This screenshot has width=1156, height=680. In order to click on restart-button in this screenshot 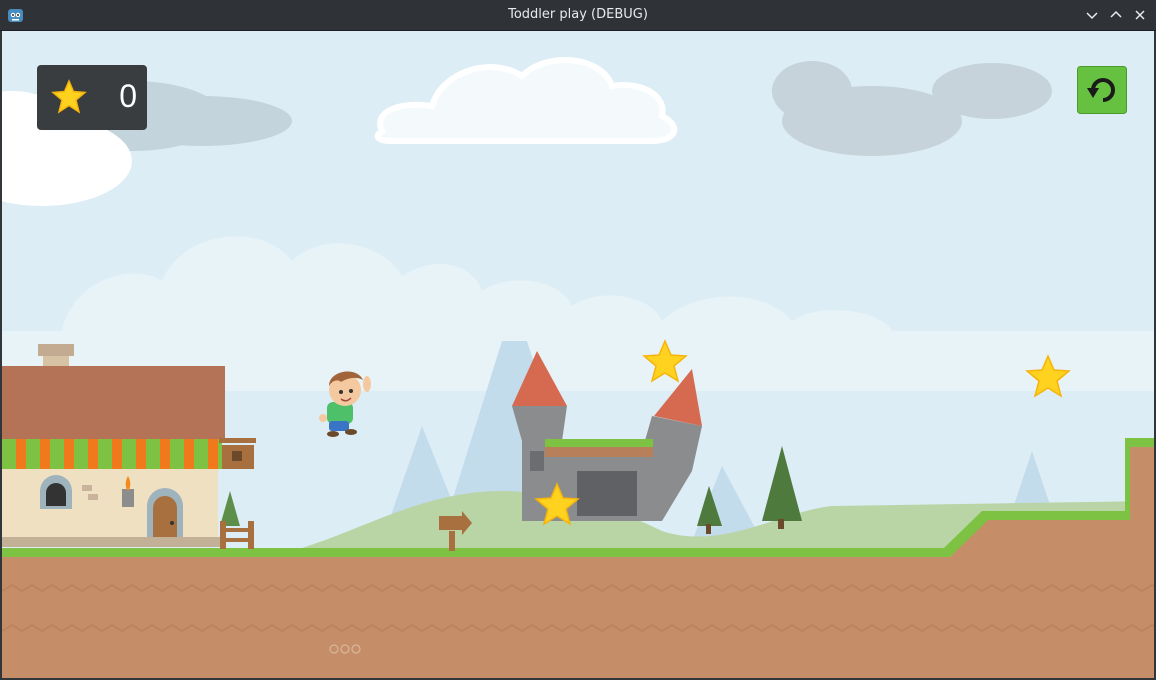, I will do `click(1102, 90)`.